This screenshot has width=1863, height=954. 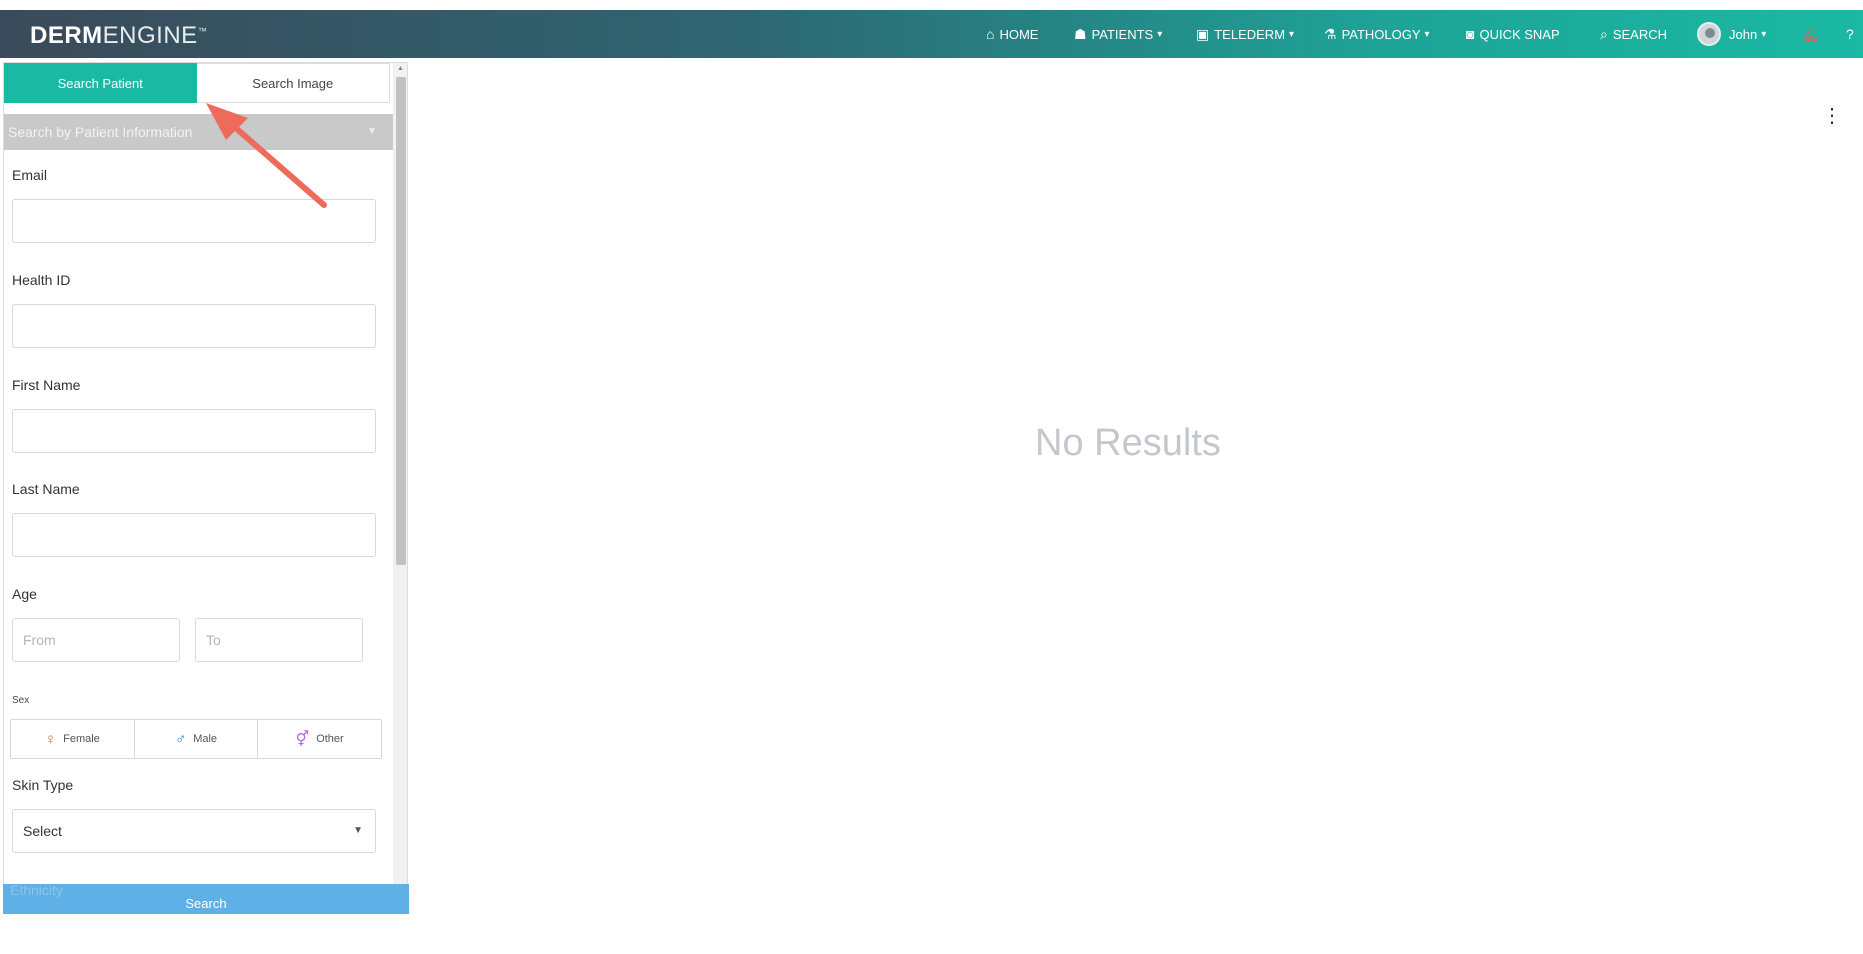 What do you see at coordinates (41, 280) in the screenshot?
I see `health-id-label: Health ID` at bounding box center [41, 280].